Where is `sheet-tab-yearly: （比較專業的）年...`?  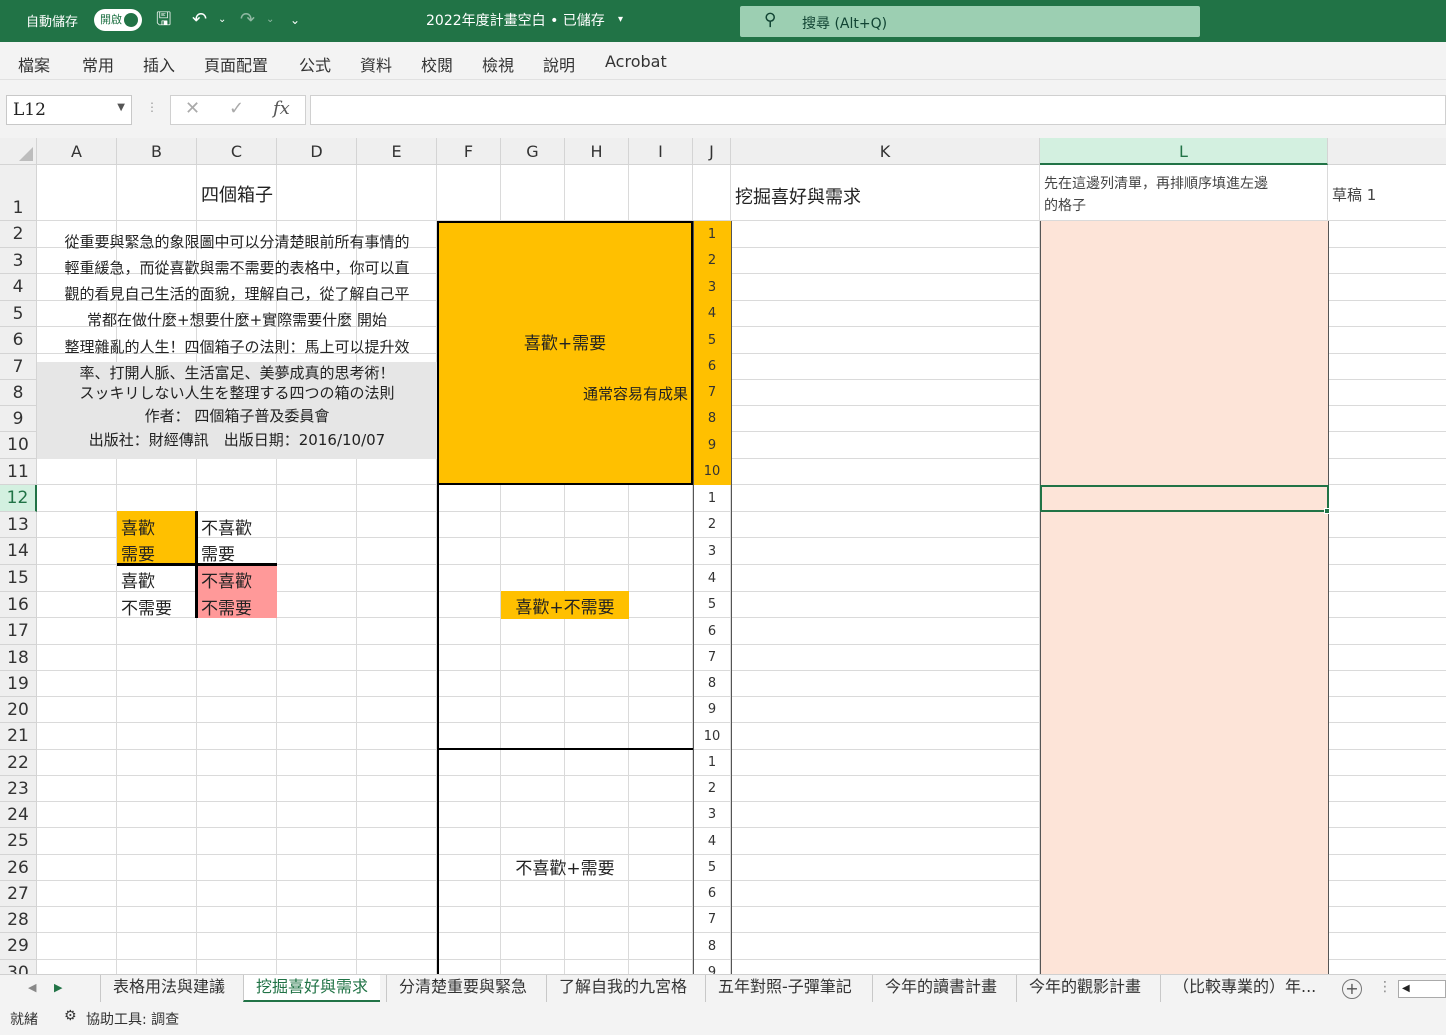
sheet-tab-yearly: （比較專業的）年... is located at coordinates (1246, 988).